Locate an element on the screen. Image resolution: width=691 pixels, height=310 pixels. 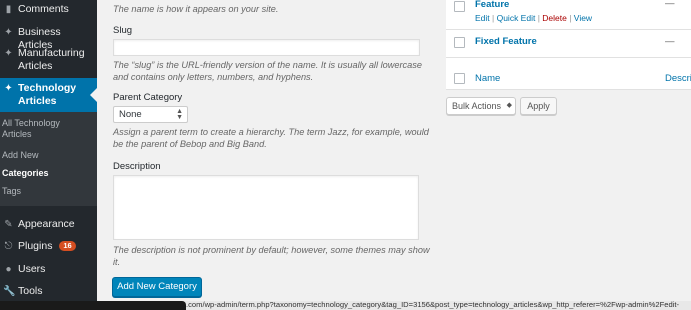
menu-tools: 🔧 Tools is located at coordinates (48, 291).